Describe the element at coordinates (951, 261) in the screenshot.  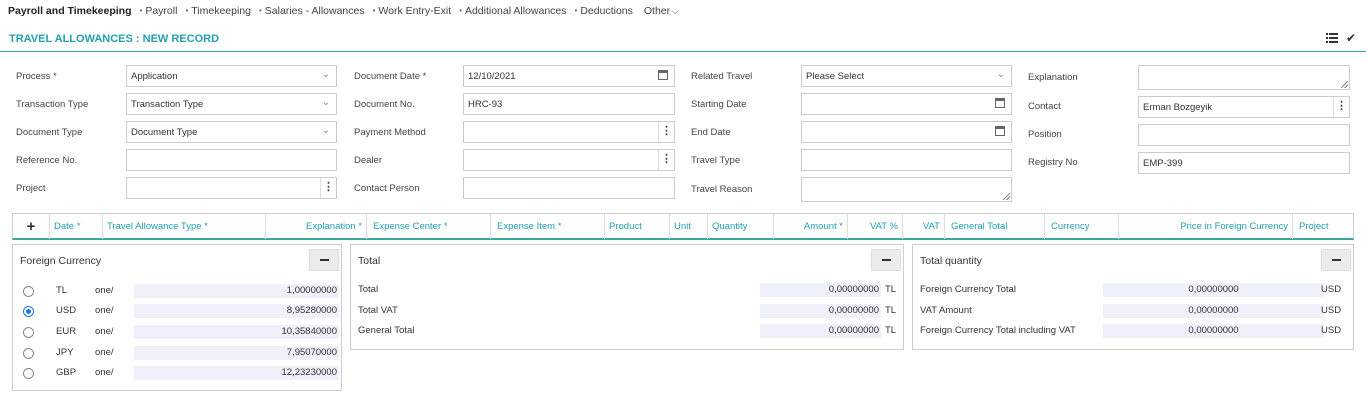
I see `total-quantity-title: Total quantity` at that location.